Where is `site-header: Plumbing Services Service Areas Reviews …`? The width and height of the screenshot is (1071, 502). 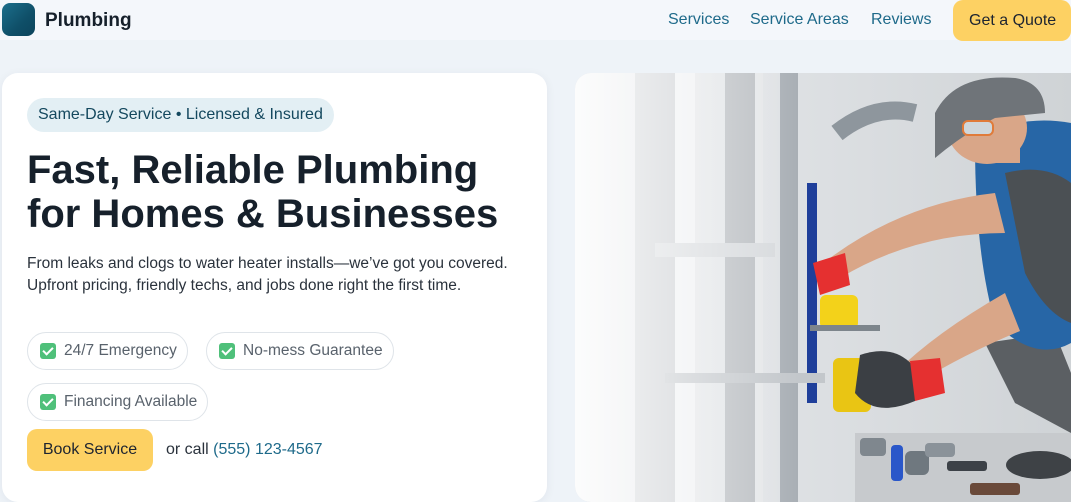
site-header: Plumbing Services Service Areas Reviews … is located at coordinates (535, 20).